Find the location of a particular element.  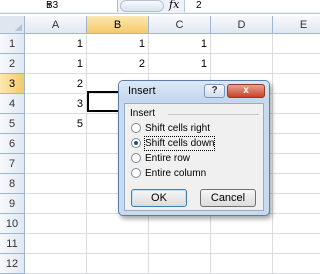

cell-c2: 1 is located at coordinates (180, 64).